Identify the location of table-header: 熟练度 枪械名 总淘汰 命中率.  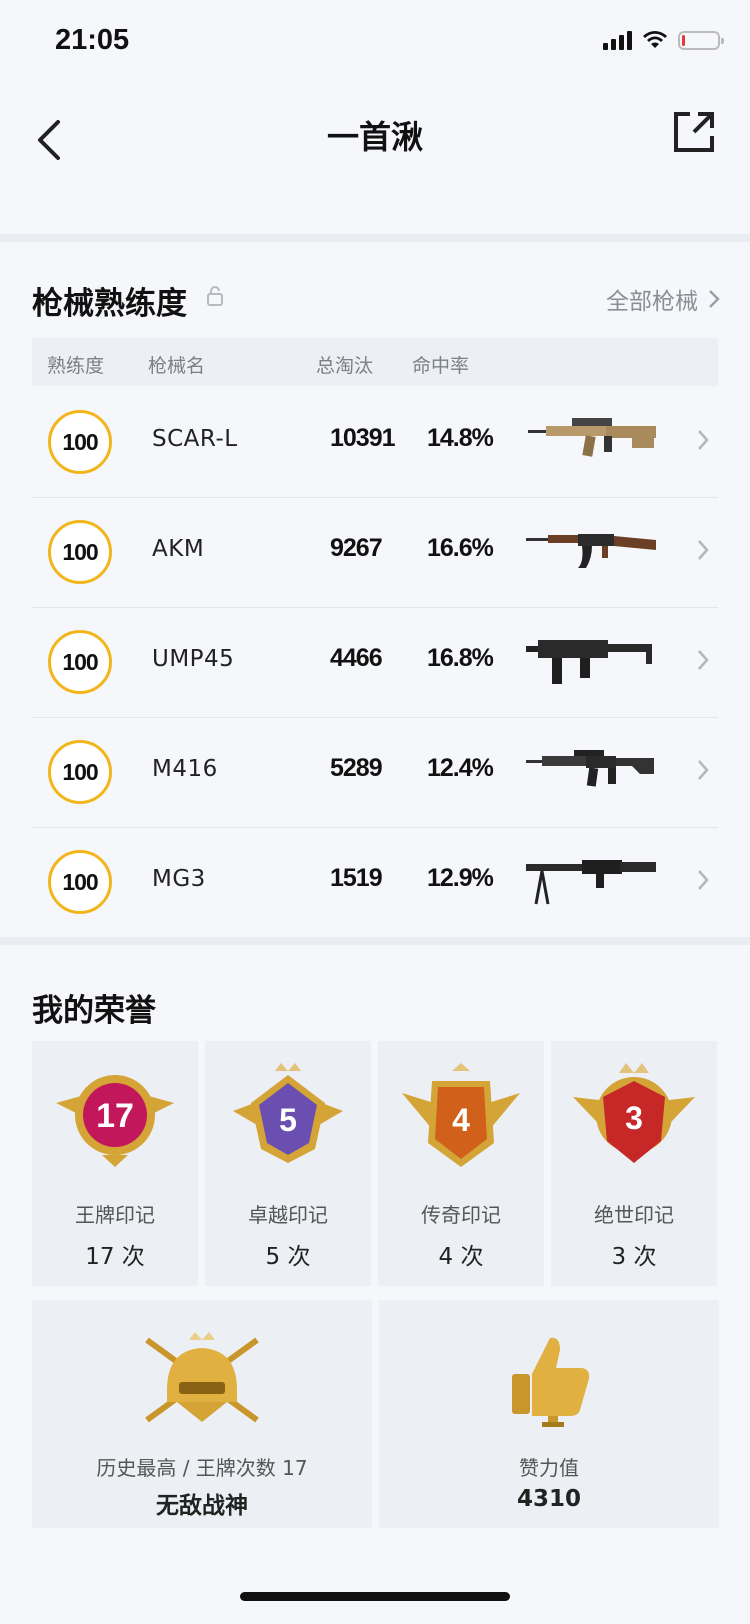
(375, 362).